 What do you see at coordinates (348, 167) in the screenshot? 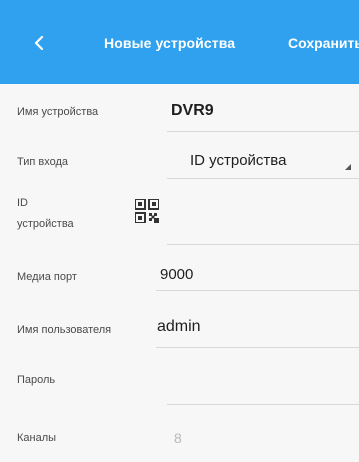
I see `dropdown-caret-icon` at bounding box center [348, 167].